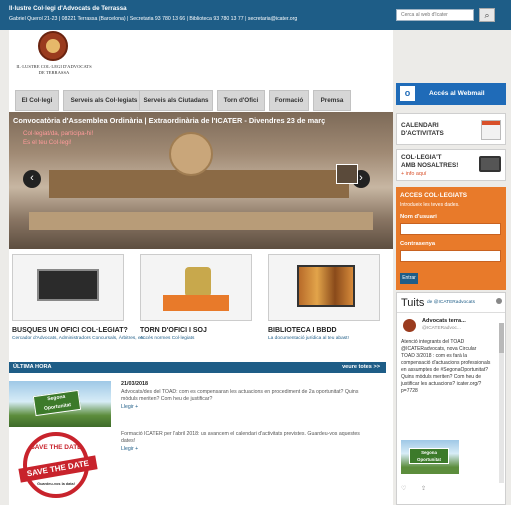 The image size is (511, 505). I want to click on share-icon: ⇪, so click(423, 488).